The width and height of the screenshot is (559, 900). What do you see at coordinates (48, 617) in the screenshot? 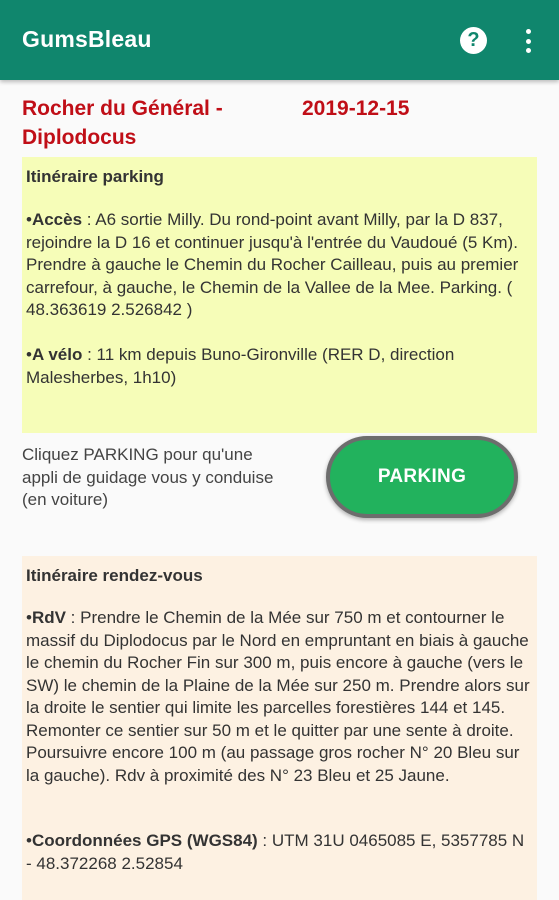
I see `rdv-label: RdV` at bounding box center [48, 617].